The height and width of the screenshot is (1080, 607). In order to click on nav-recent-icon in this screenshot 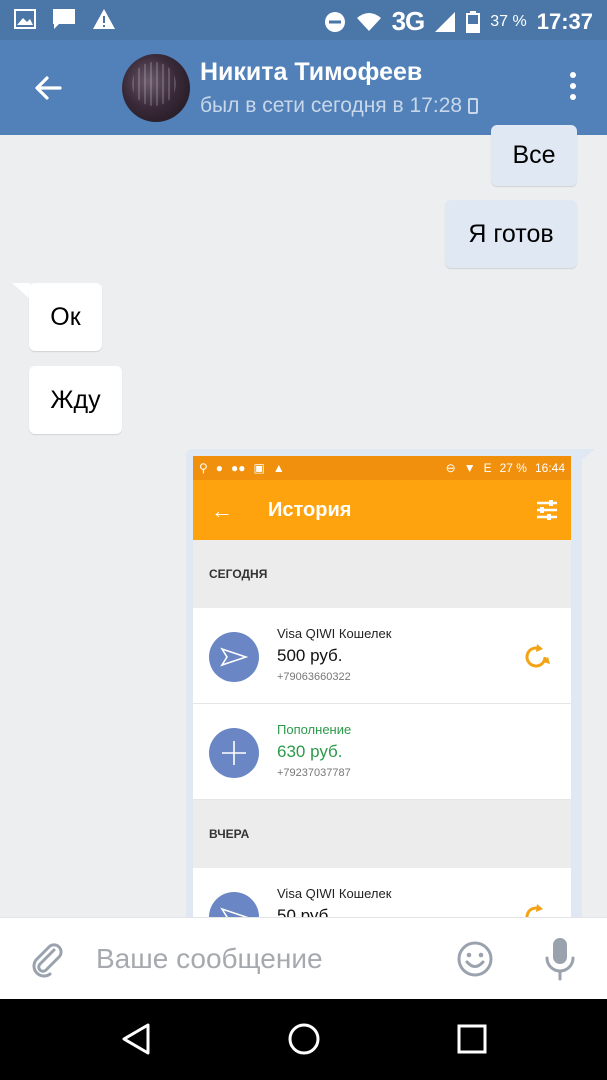, I will do `click(472, 1039)`.